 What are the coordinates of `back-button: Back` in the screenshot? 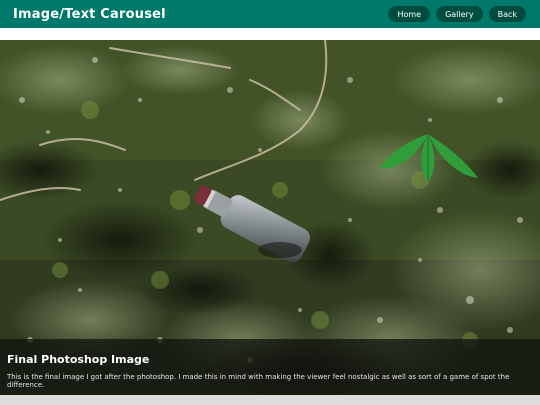 It's located at (507, 14).